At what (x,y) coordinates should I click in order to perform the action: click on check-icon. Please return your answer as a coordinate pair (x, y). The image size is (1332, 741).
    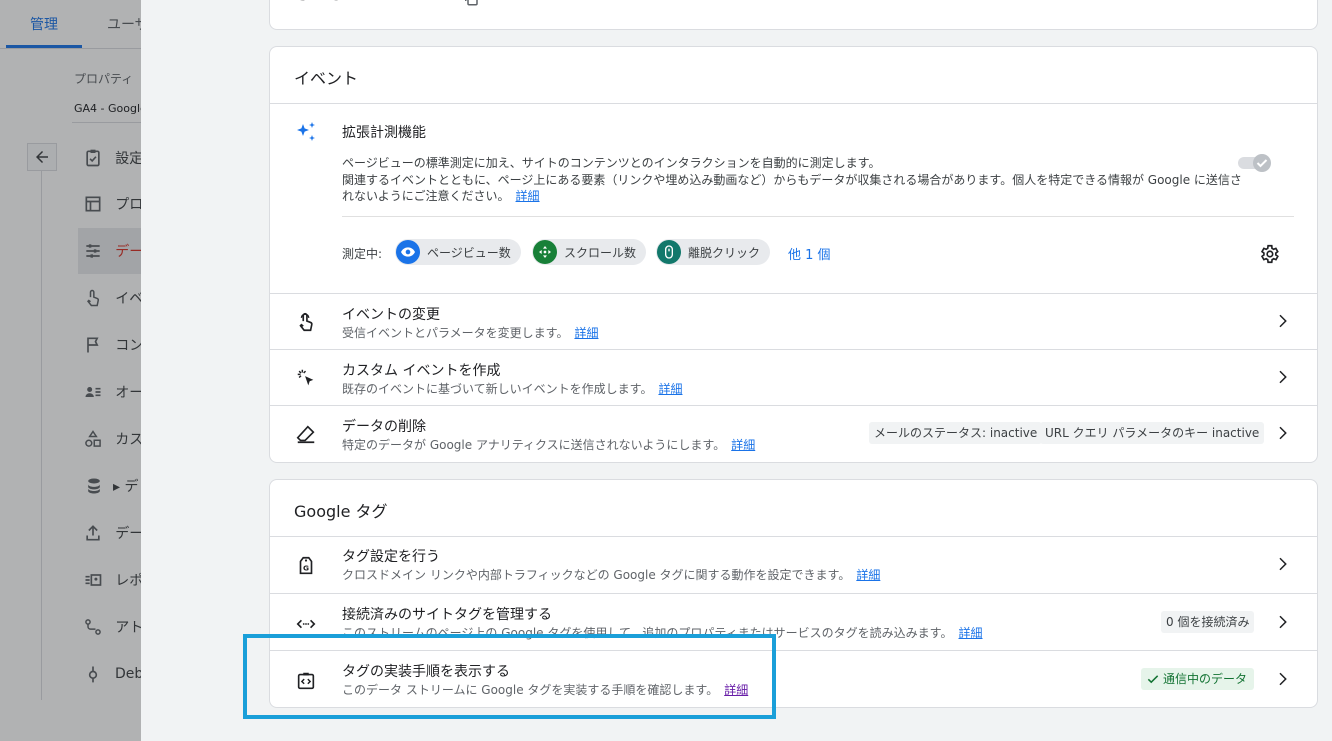
    Looking at the image, I should click on (1153, 679).